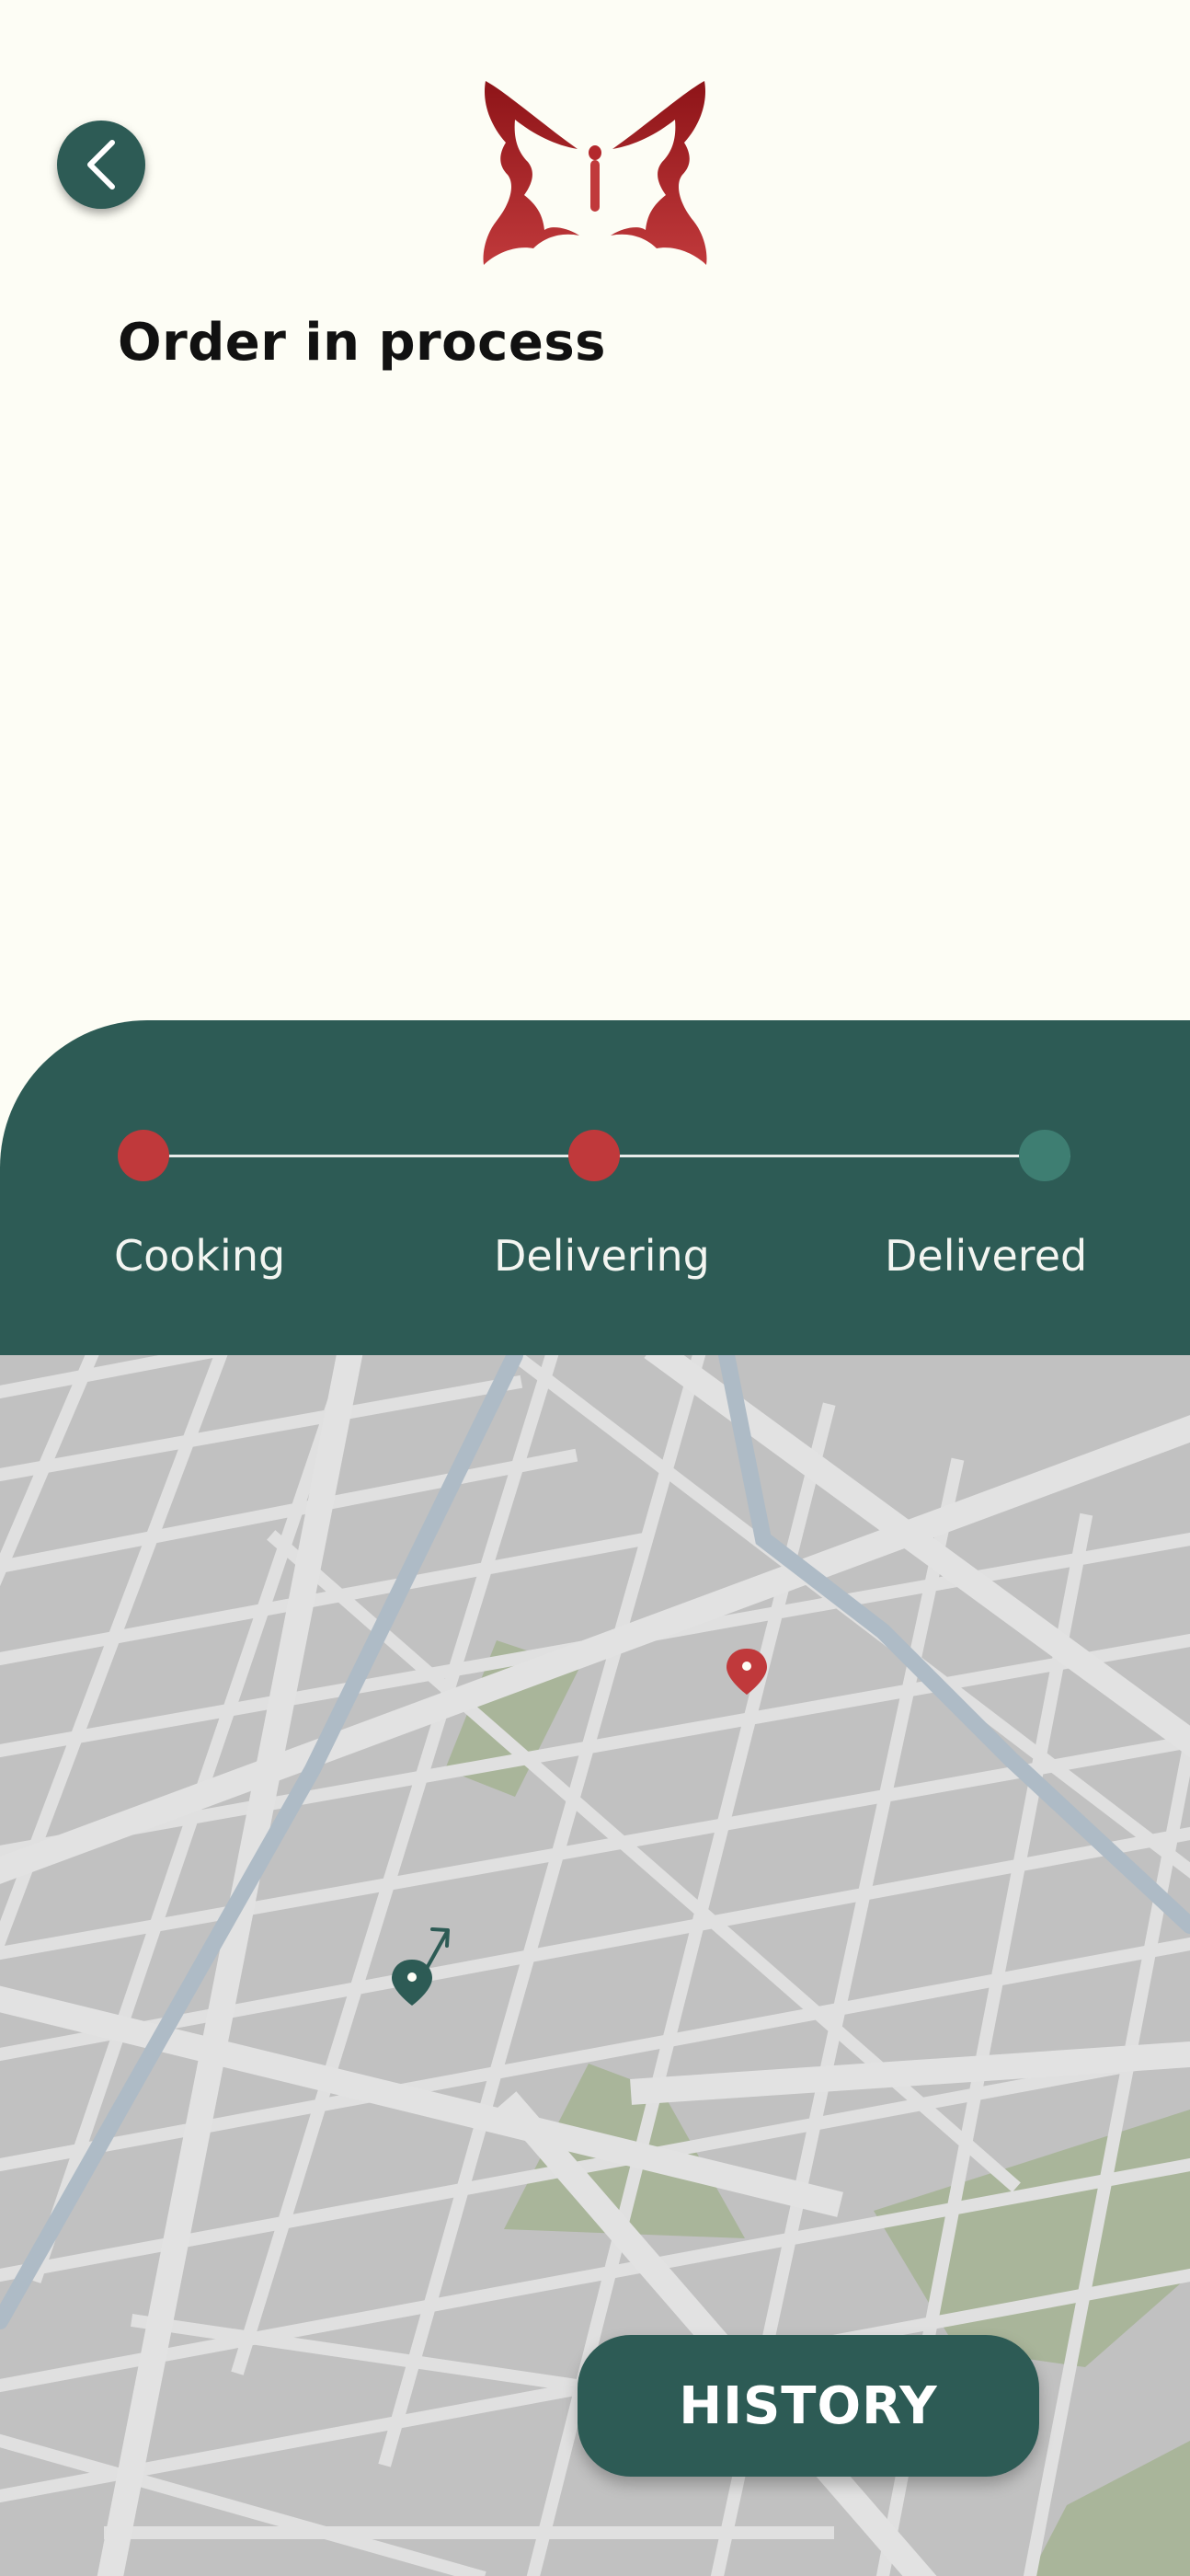 Image resolution: width=1190 pixels, height=2576 pixels. I want to click on step-label-cooking: Cooking, so click(200, 1256).